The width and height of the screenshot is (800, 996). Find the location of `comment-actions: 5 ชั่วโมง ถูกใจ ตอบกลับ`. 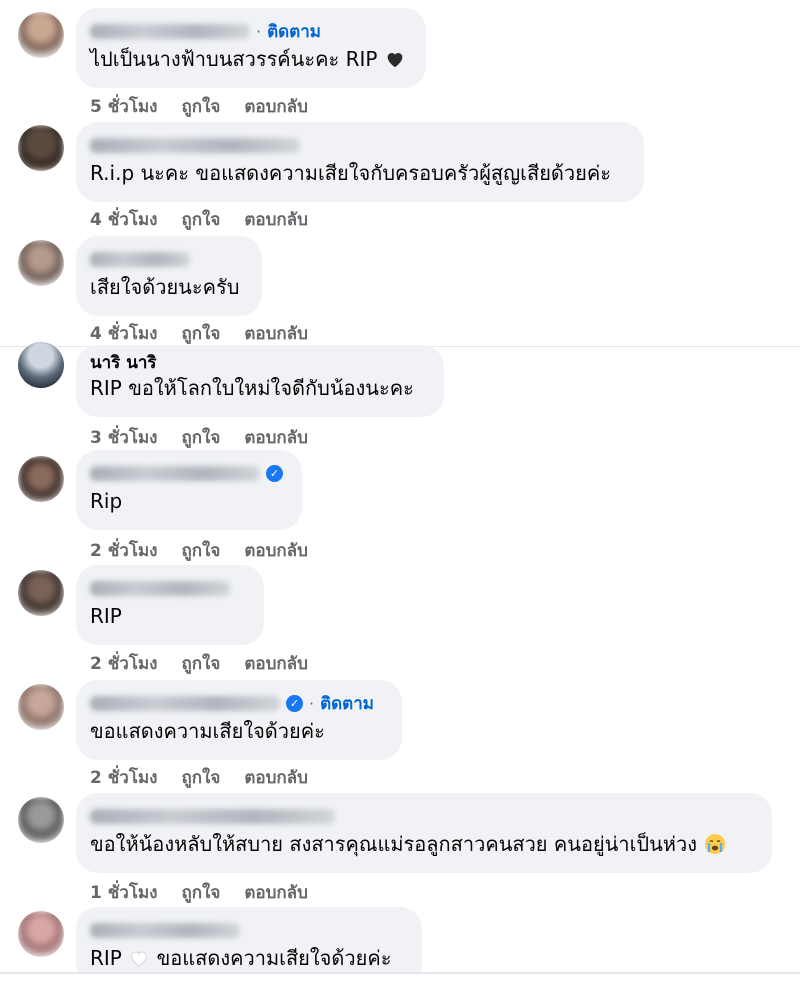

comment-actions: 5 ชั่วโมง ถูกใจ ตอบกลับ is located at coordinates (211, 106).